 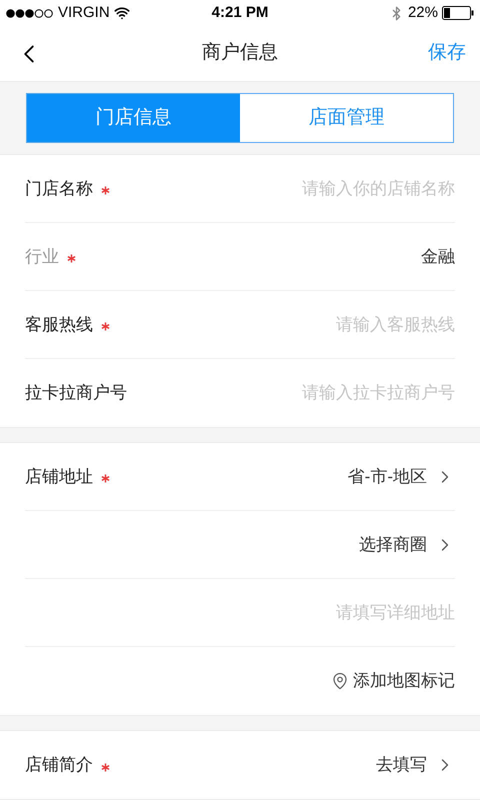 I want to click on field-label: 客服热线, so click(x=59, y=325).